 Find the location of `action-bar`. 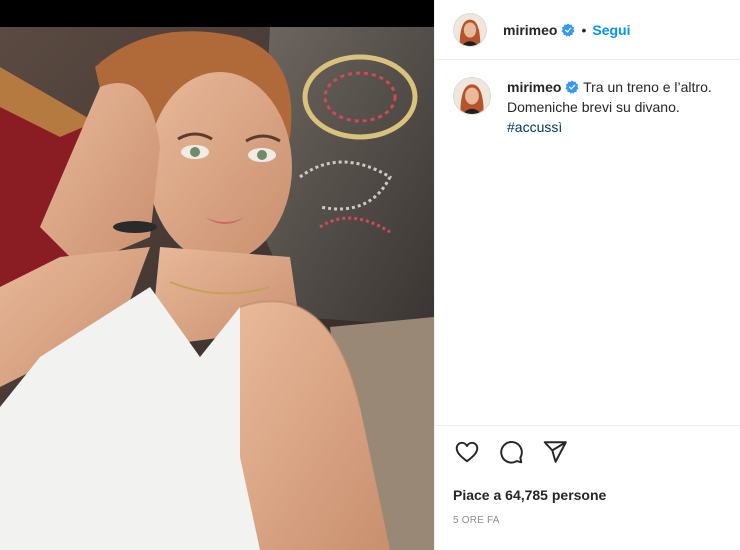

action-bar is located at coordinates (519, 452).